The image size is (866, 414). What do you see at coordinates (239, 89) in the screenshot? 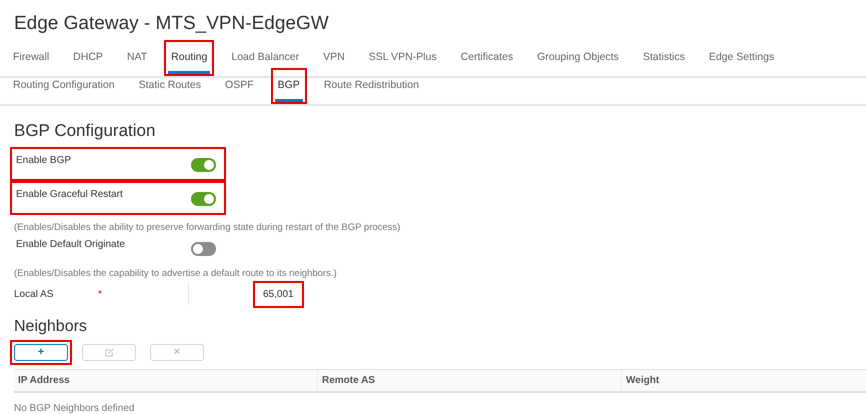
I see `tab: OSPF` at bounding box center [239, 89].